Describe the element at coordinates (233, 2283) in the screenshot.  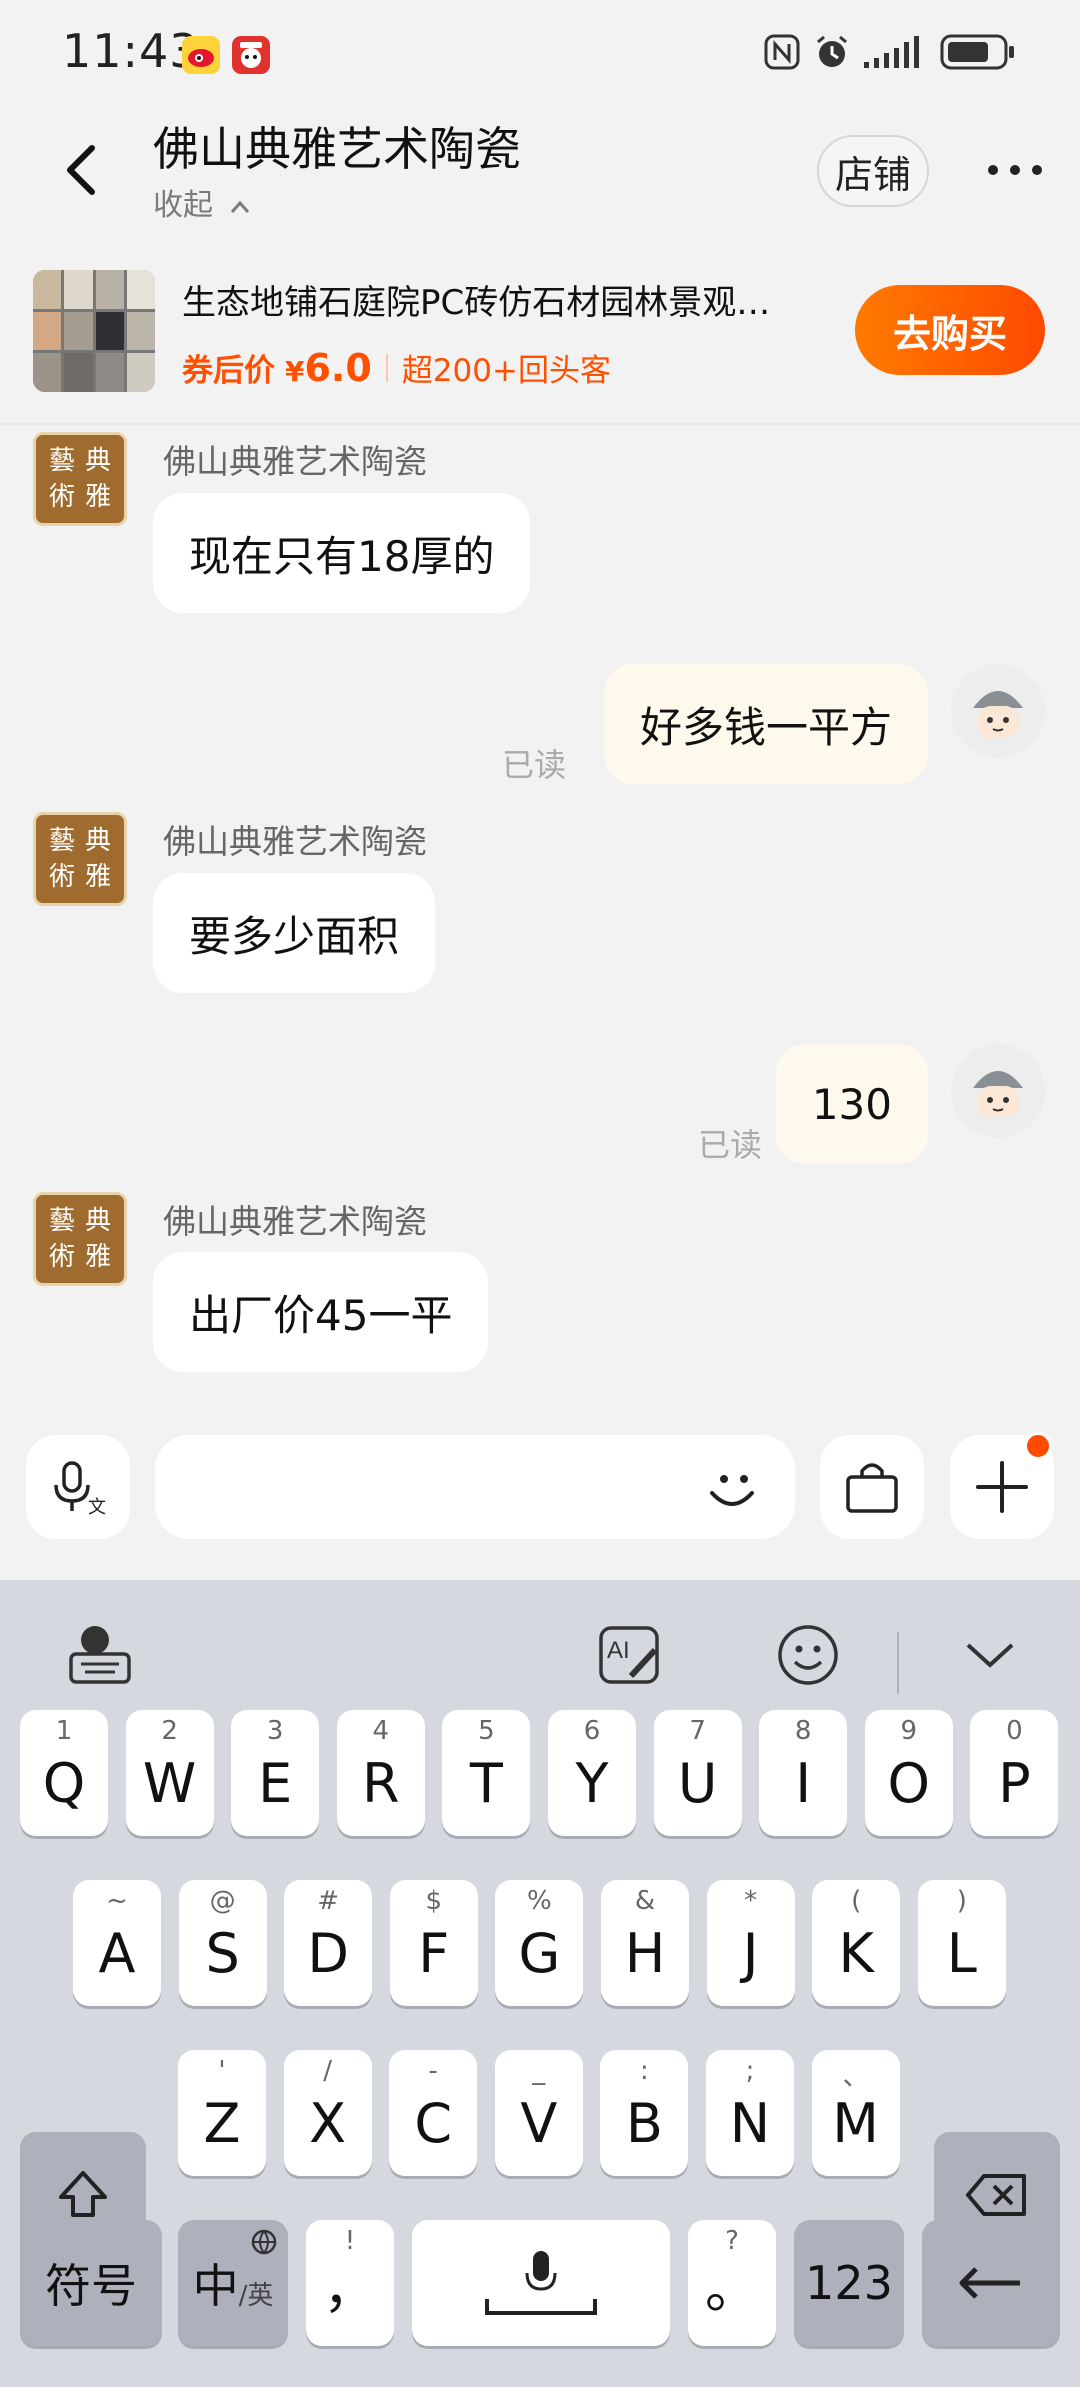
I see `language-switch-key: 中/英` at that location.